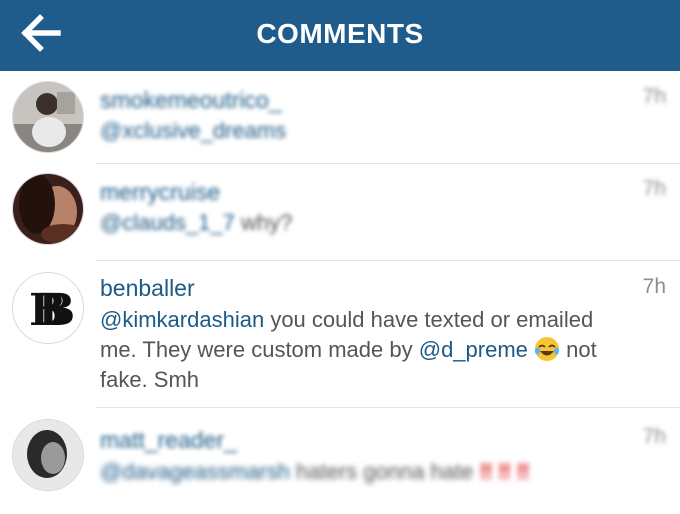 The height and width of the screenshot is (514, 680). I want to click on top-bar: COMMENTS, so click(340, 35).